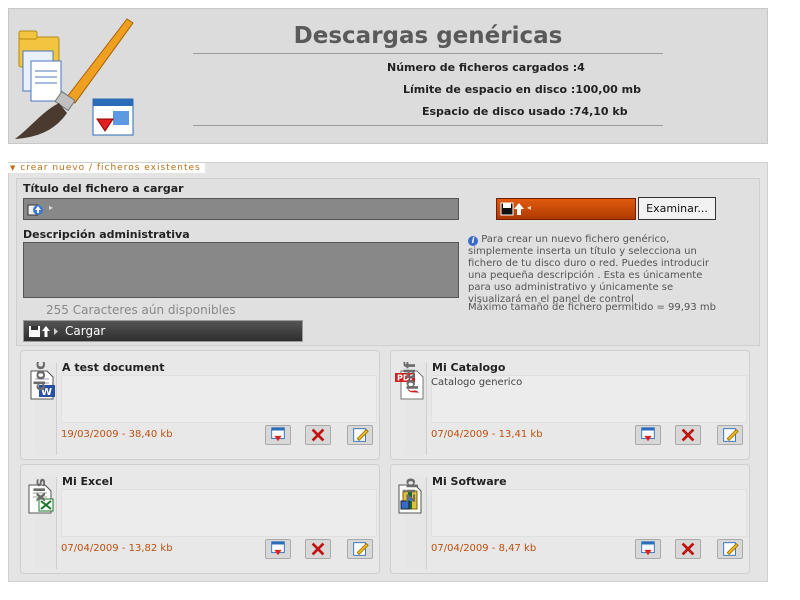 Image resolution: width=800 pixels, height=600 pixels. Describe the element at coordinates (103, 188) in the screenshot. I see `title-field-label: Título del fichero a cargar` at that location.